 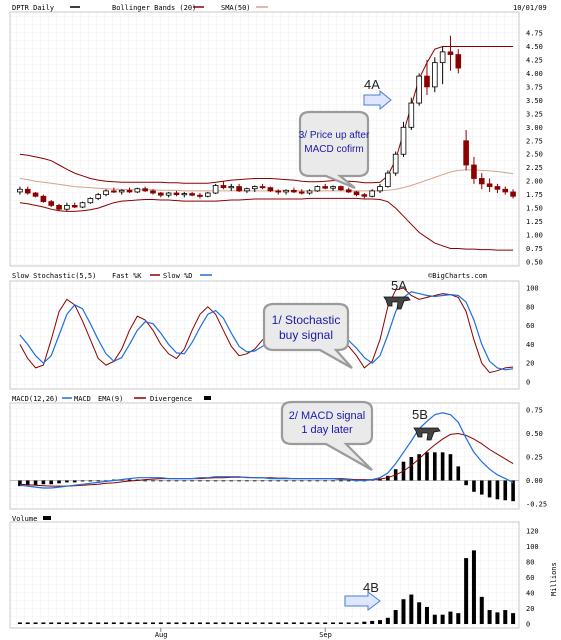 I want to click on y-tick-label: 1.00, so click(x=534, y=236).